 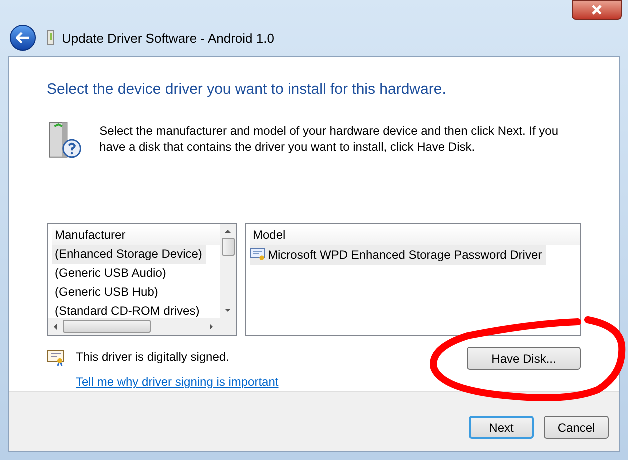 I want to click on list-item: (Generic USB Audio), so click(x=111, y=273).